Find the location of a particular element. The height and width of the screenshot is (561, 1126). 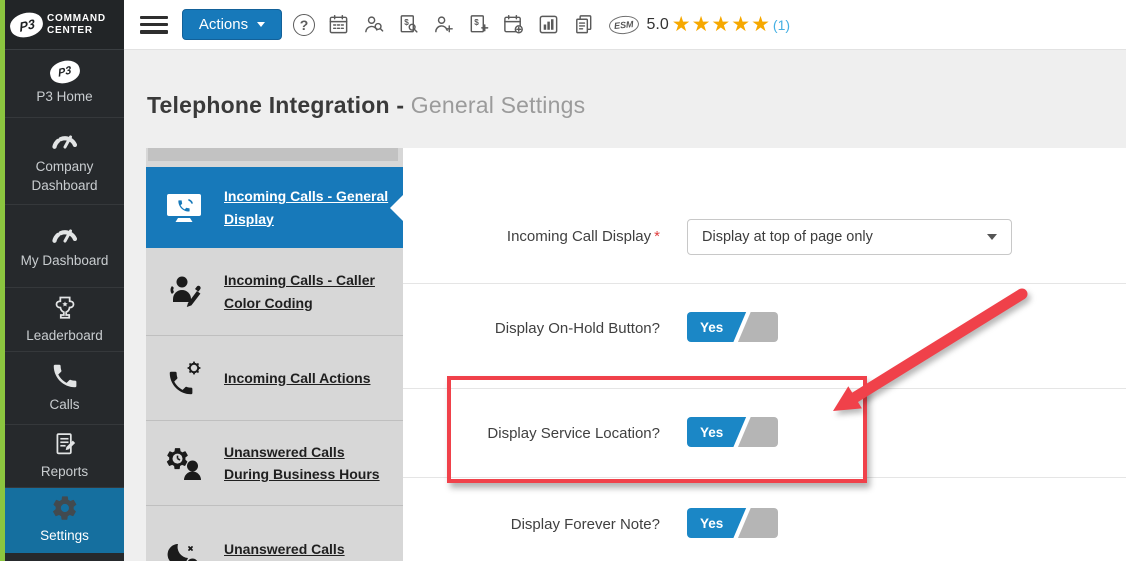

sidebar-item-settings: Settings is located at coordinates (64, 520).